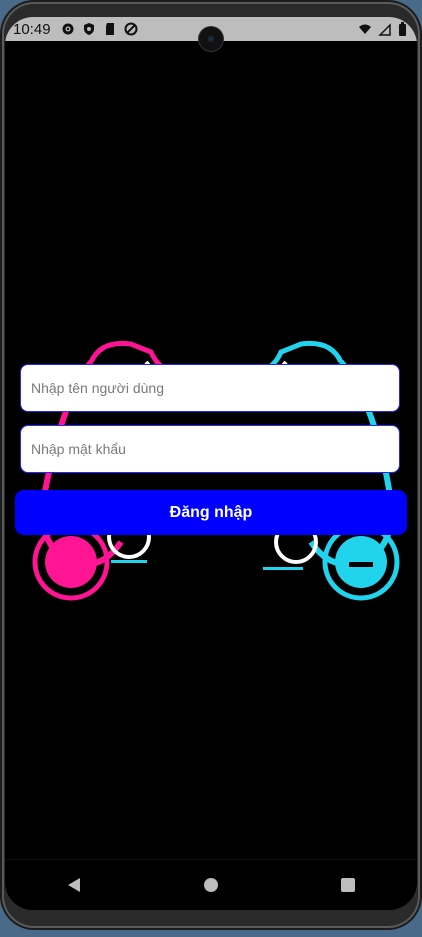 This screenshot has width=422, height=937. Describe the element at coordinates (88, 29) in the screenshot. I see `shield-icon` at that location.